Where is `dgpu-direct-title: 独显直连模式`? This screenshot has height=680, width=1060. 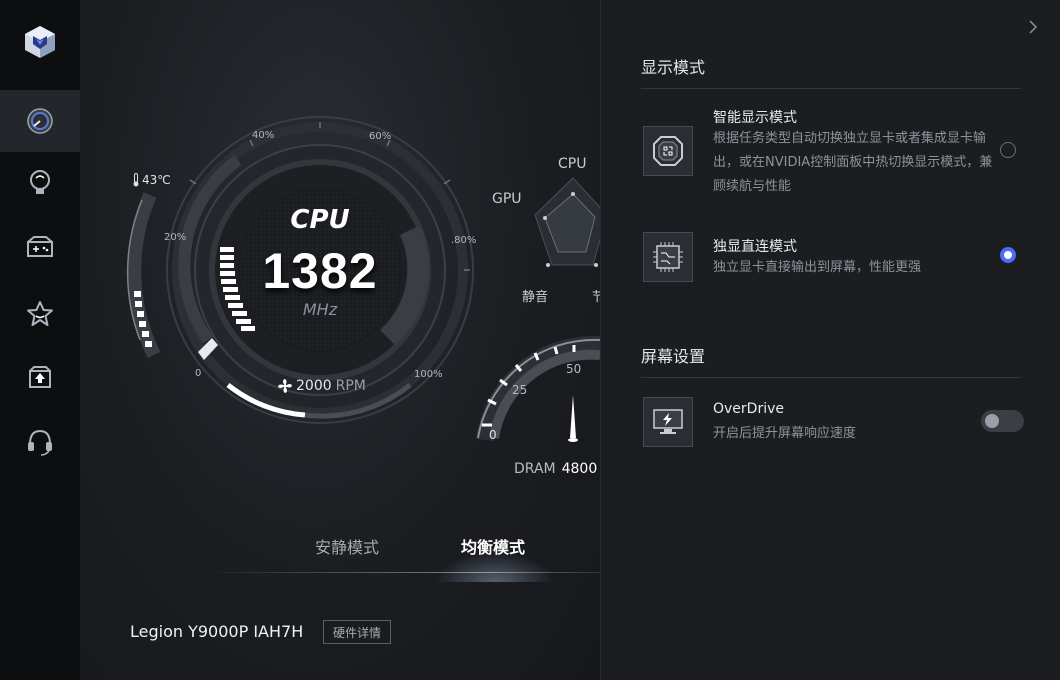 dgpu-direct-title: 独显直连模式 is located at coordinates (755, 247).